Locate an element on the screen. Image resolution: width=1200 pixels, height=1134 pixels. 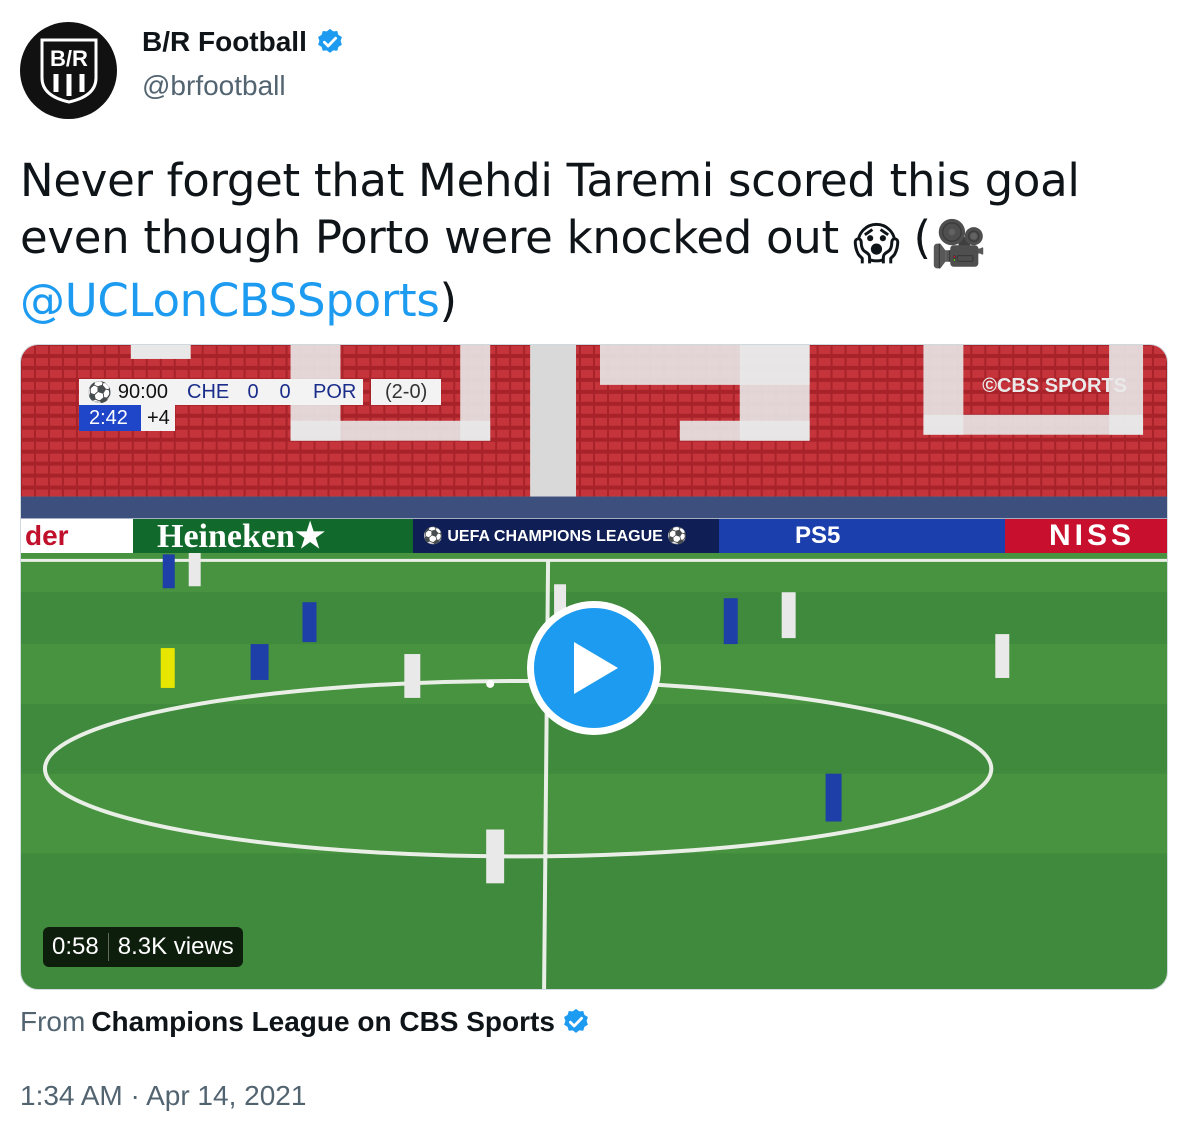
clock-time: 90:00 is located at coordinates (142, 391).